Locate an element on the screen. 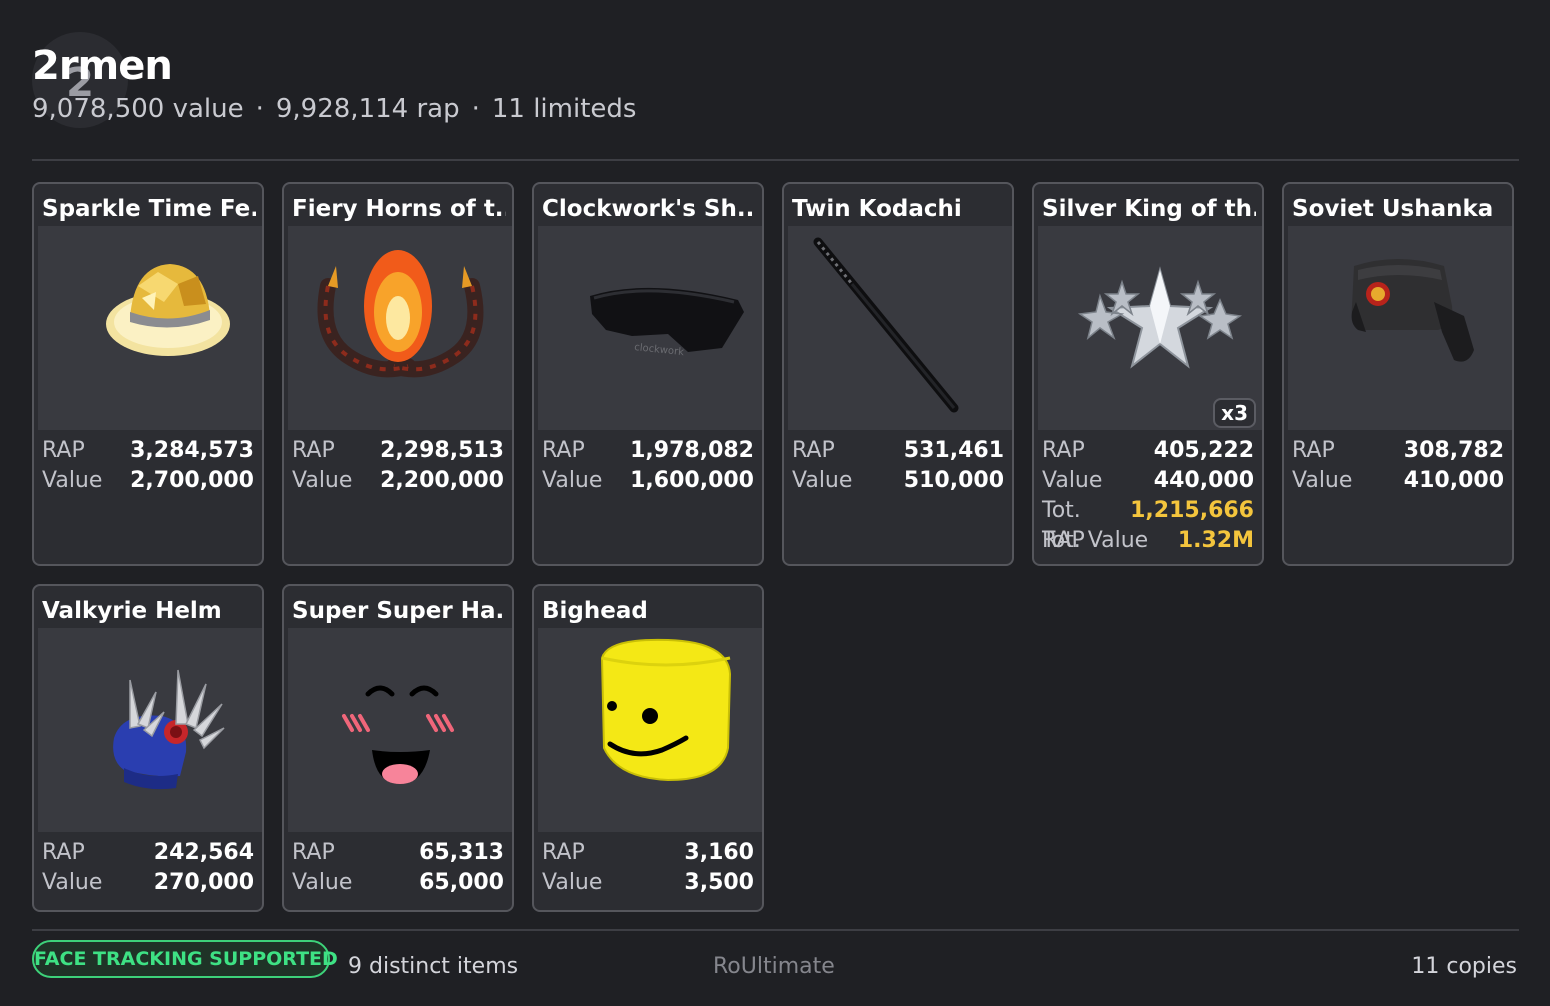 This screenshot has width=1550, height=1006. item-card: Bighead RAP 3,160 Value 3,500 is located at coordinates (648, 748).